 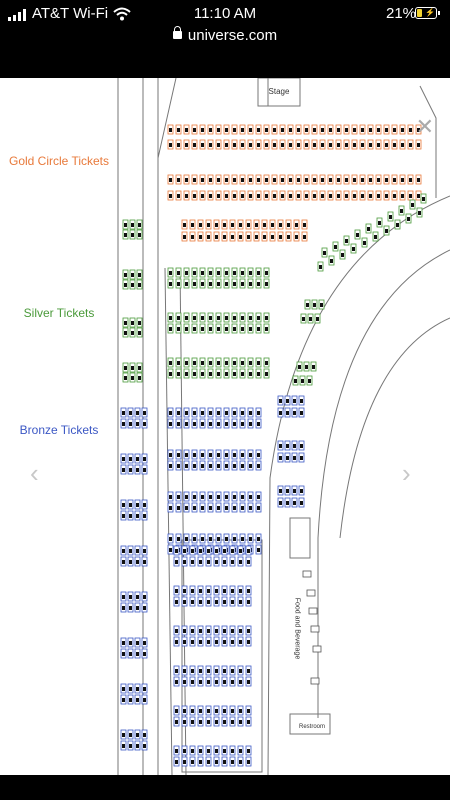 I want to click on restroom-label: Restroom, so click(x=311, y=727).